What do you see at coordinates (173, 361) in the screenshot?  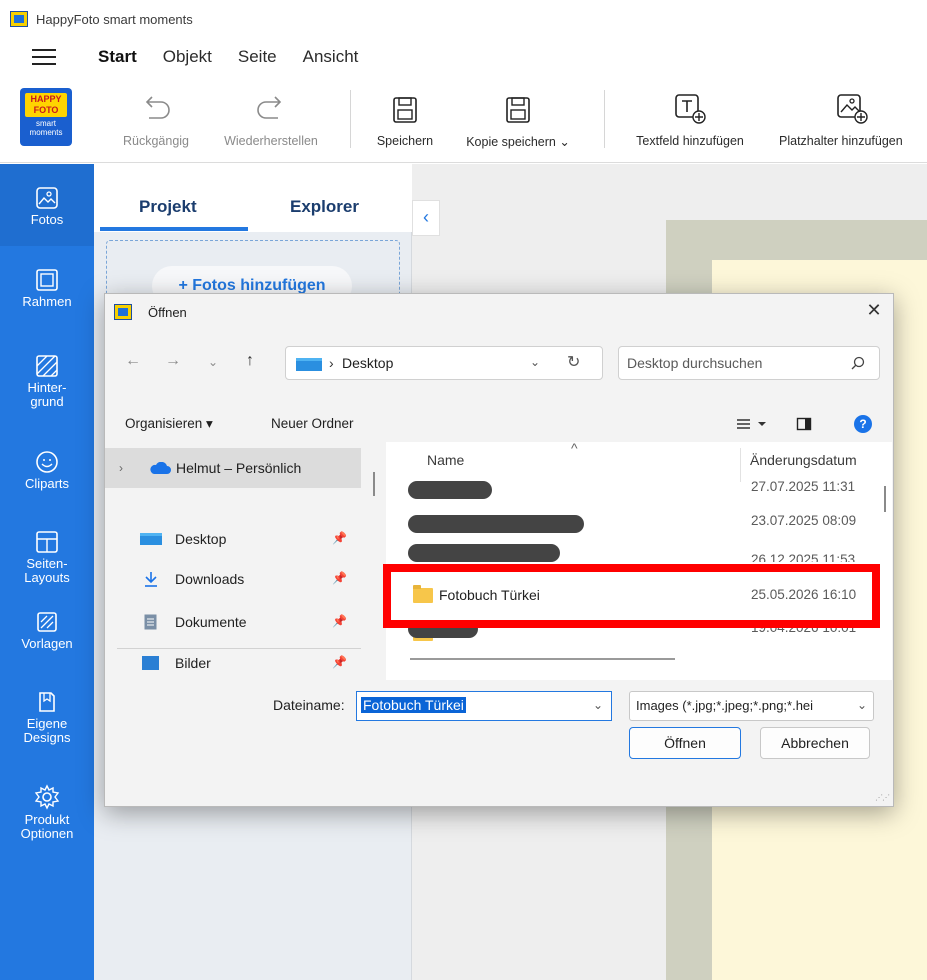 I see `forward-arrow-icon: →` at bounding box center [173, 361].